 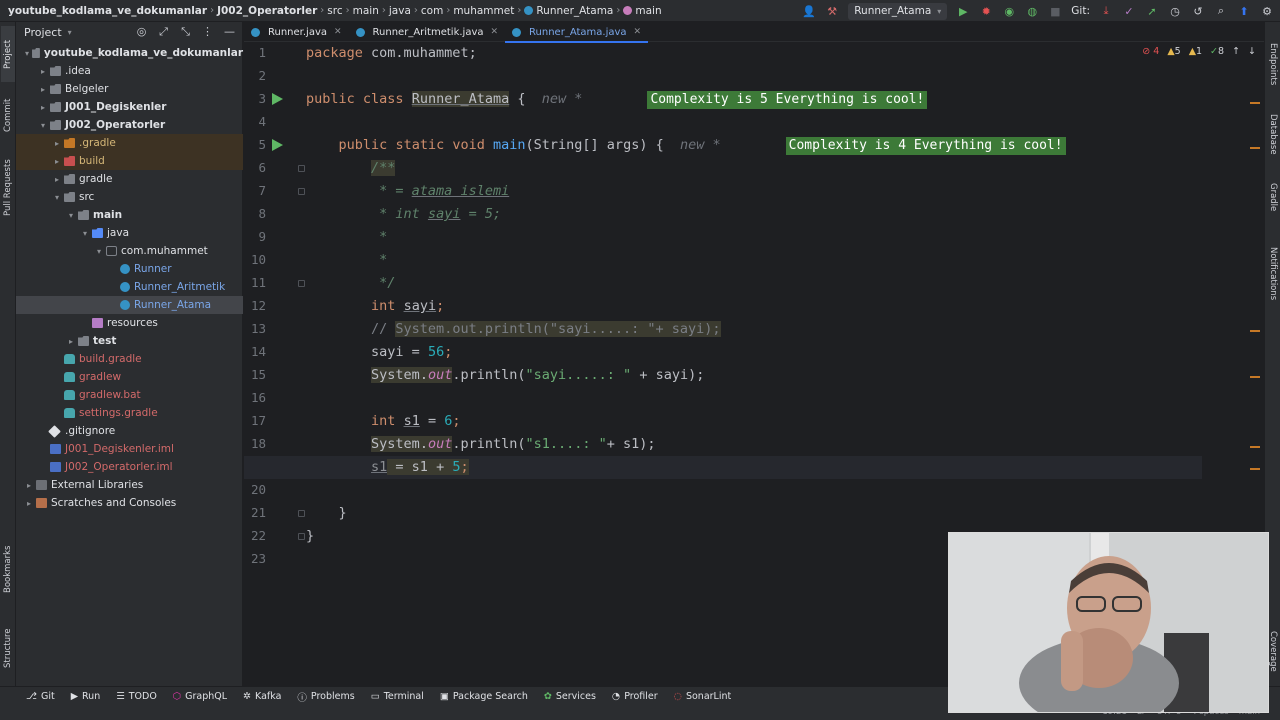 What do you see at coordinates (397, 696) in the screenshot?
I see `tool-terminal: ▭ Terminal` at bounding box center [397, 696].